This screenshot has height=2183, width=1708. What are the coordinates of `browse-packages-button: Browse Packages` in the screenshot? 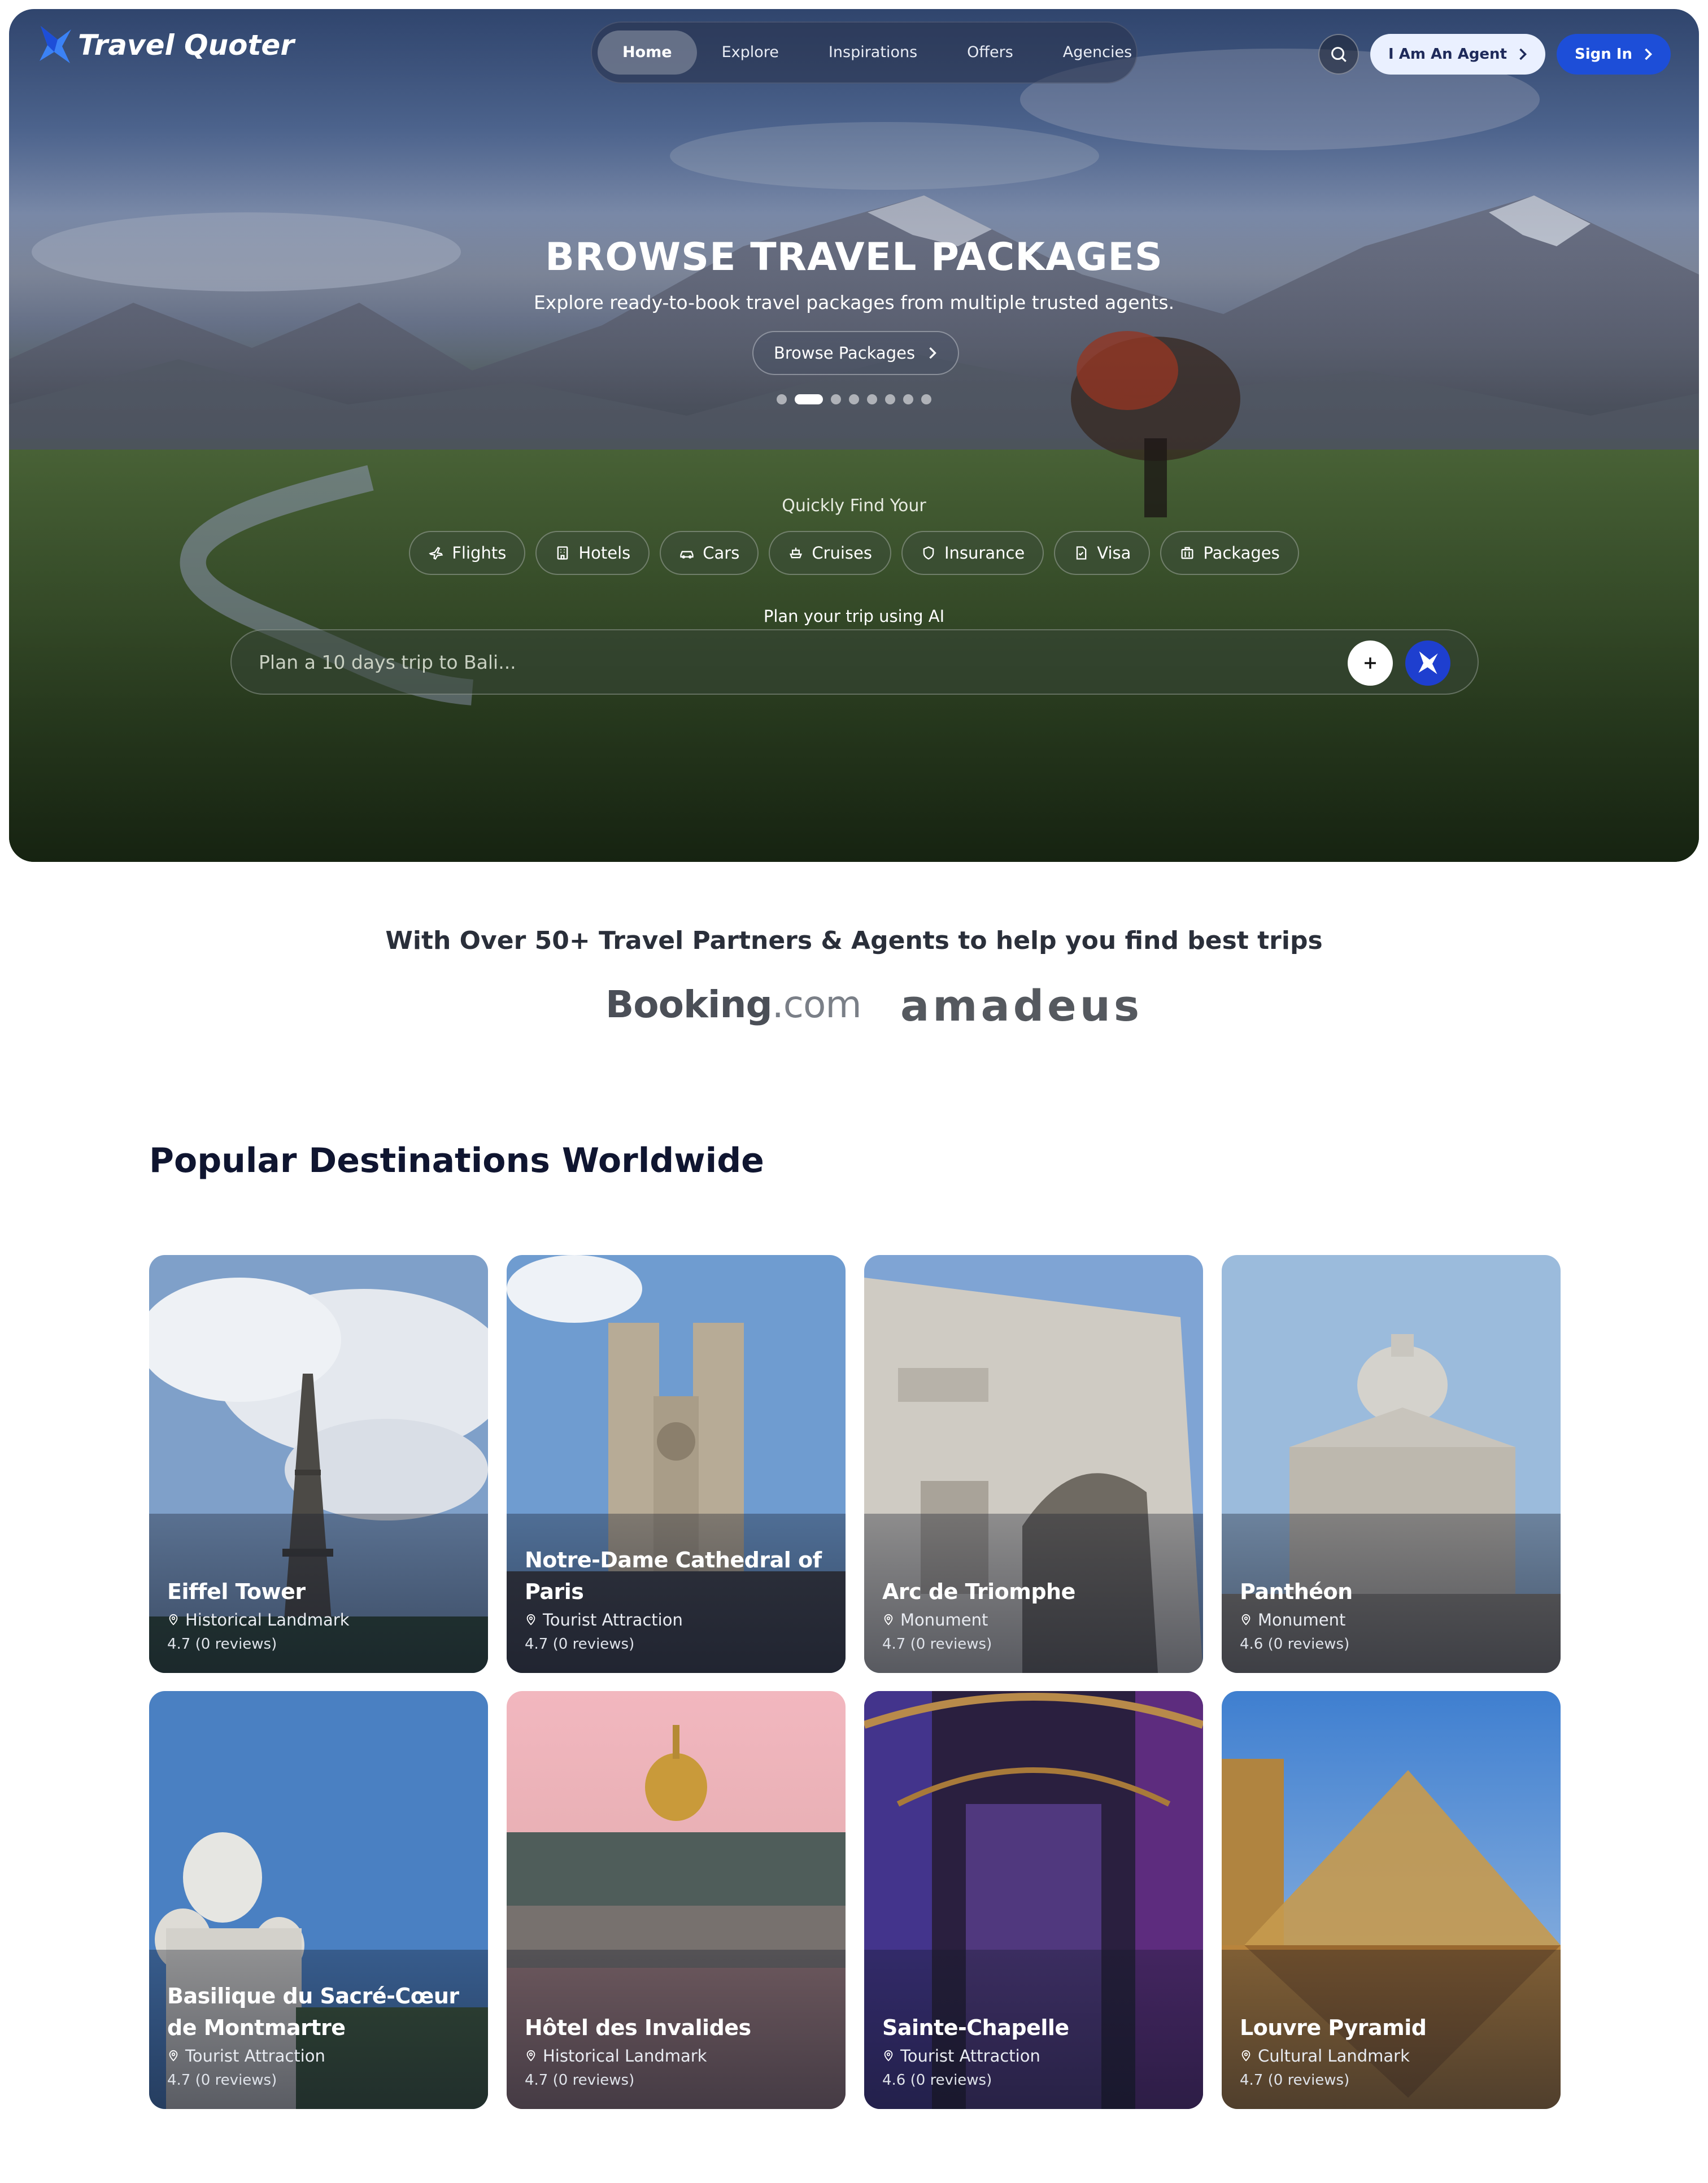 It's located at (855, 353).